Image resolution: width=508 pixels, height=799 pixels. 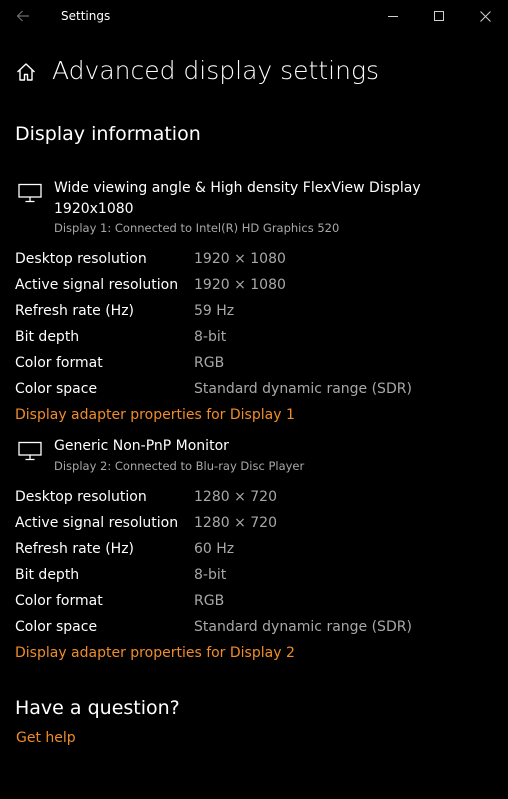 What do you see at coordinates (47, 575) in the screenshot?
I see `display-2-bit-depth-label: Bit depth` at bounding box center [47, 575].